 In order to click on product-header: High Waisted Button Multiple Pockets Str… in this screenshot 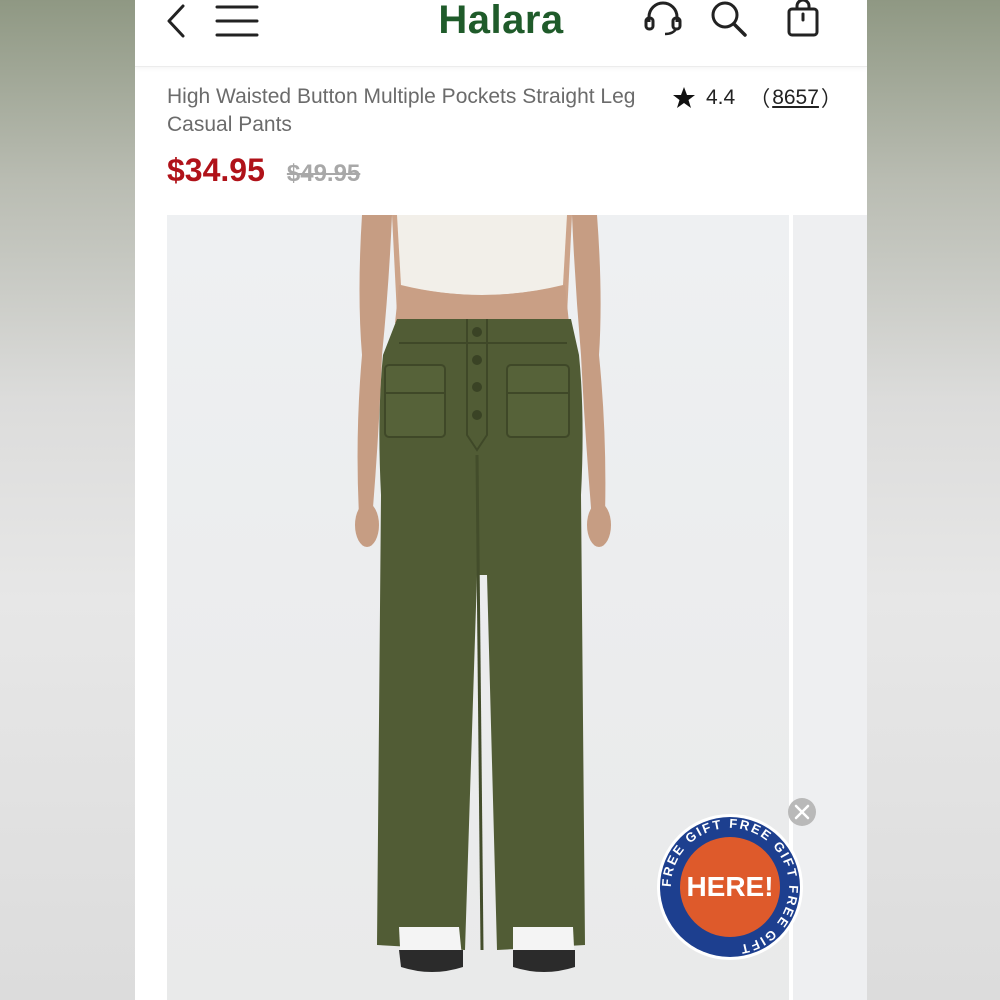, I will do `click(507, 111)`.